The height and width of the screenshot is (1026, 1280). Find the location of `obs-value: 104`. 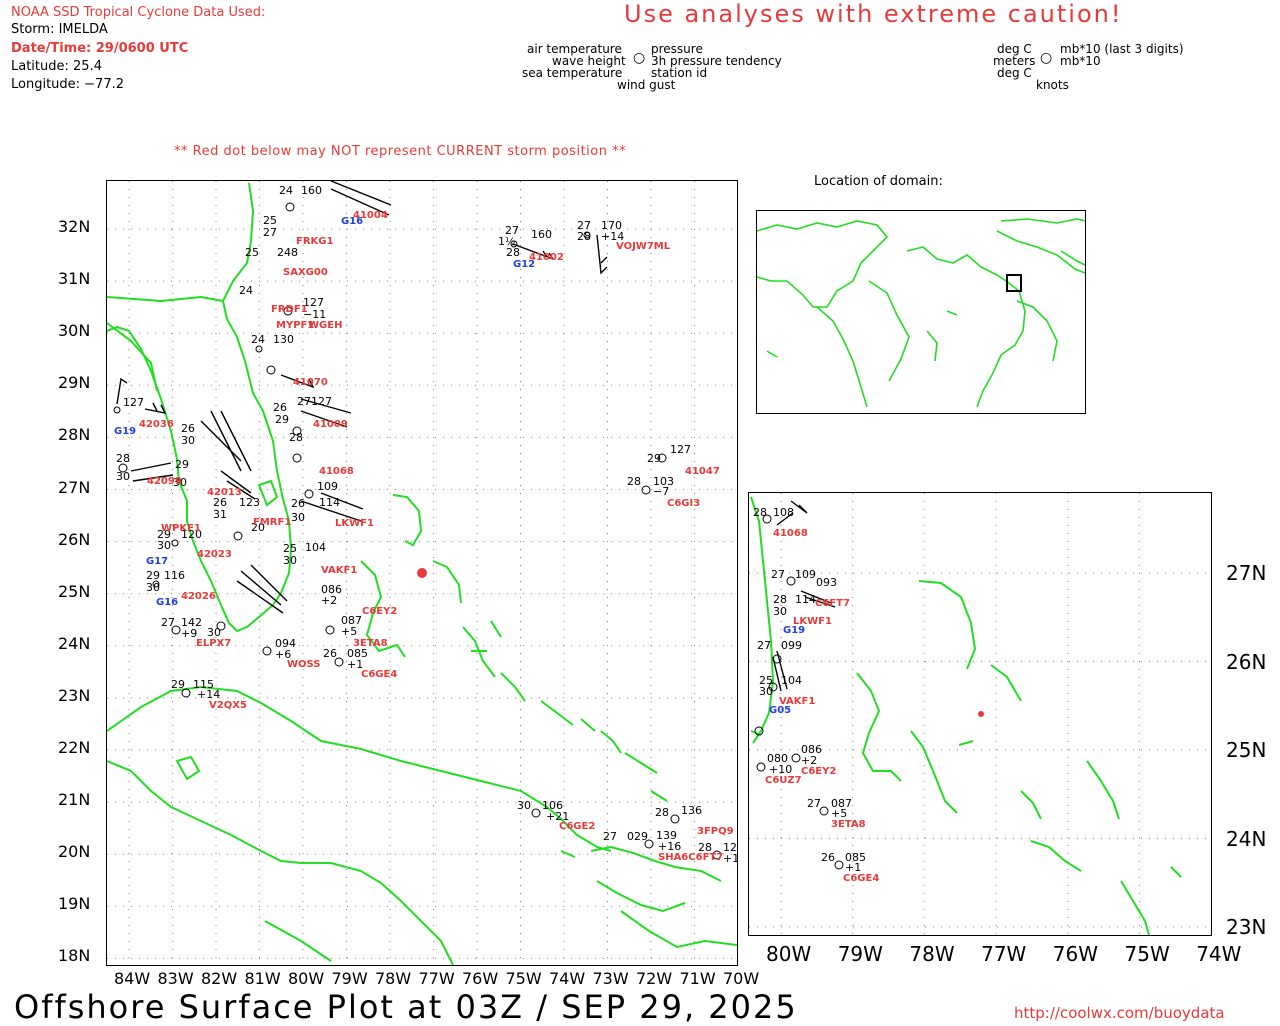

obs-value: 104 is located at coordinates (315, 547).